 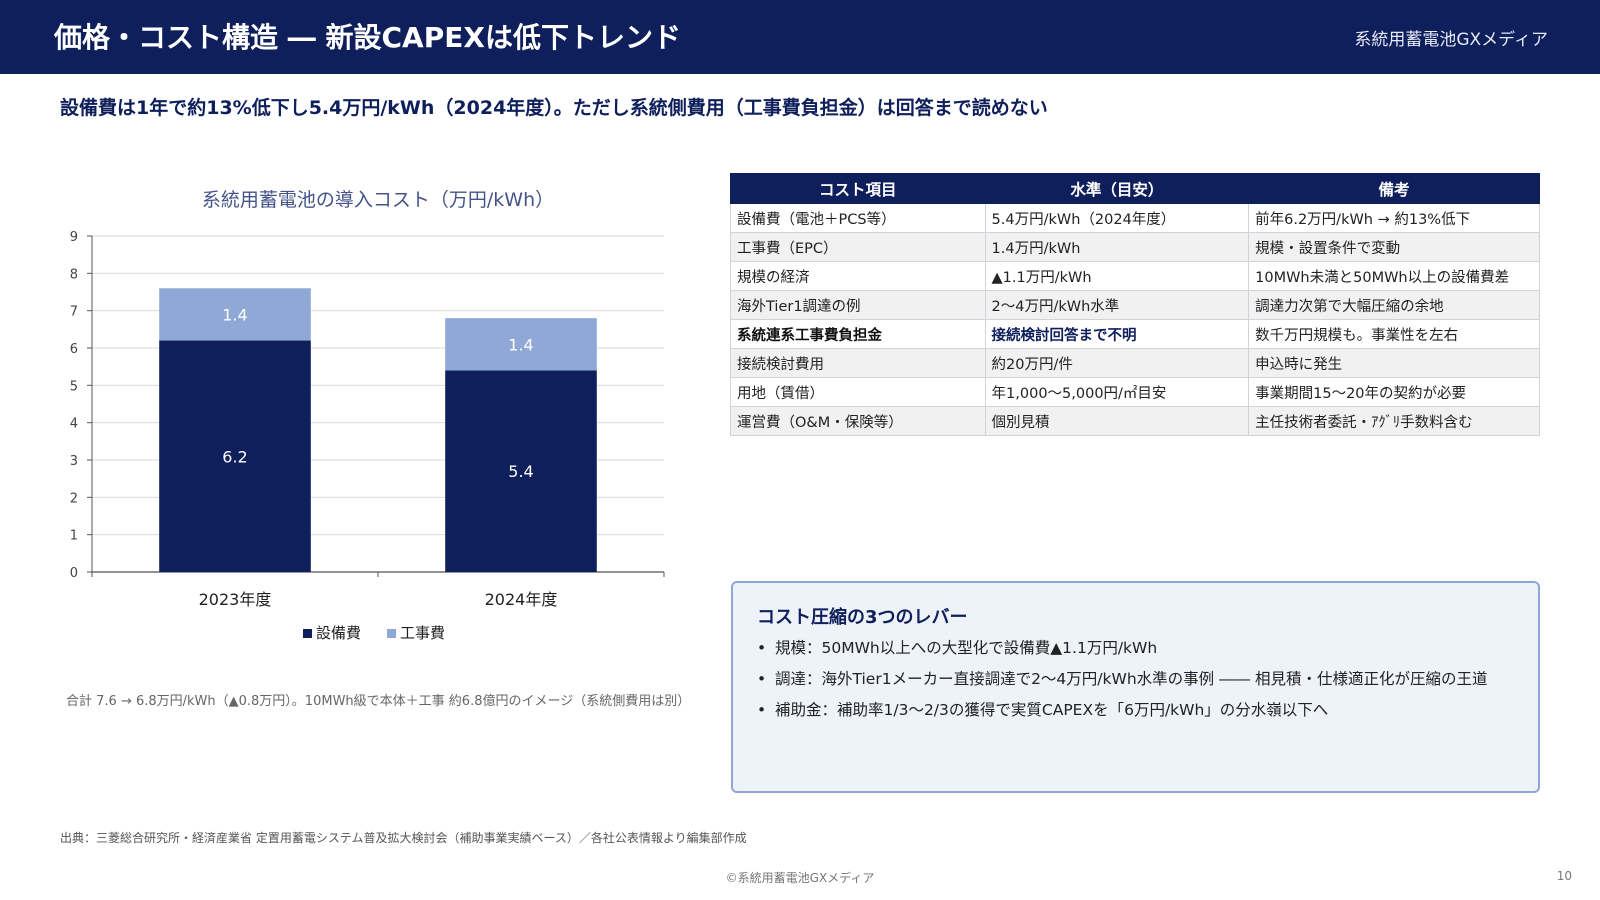 What do you see at coordinates (858, 334) in the screenshot?
I see `table-cell-item: 系統連系工事費負担金` at bounding box center [858, 334].